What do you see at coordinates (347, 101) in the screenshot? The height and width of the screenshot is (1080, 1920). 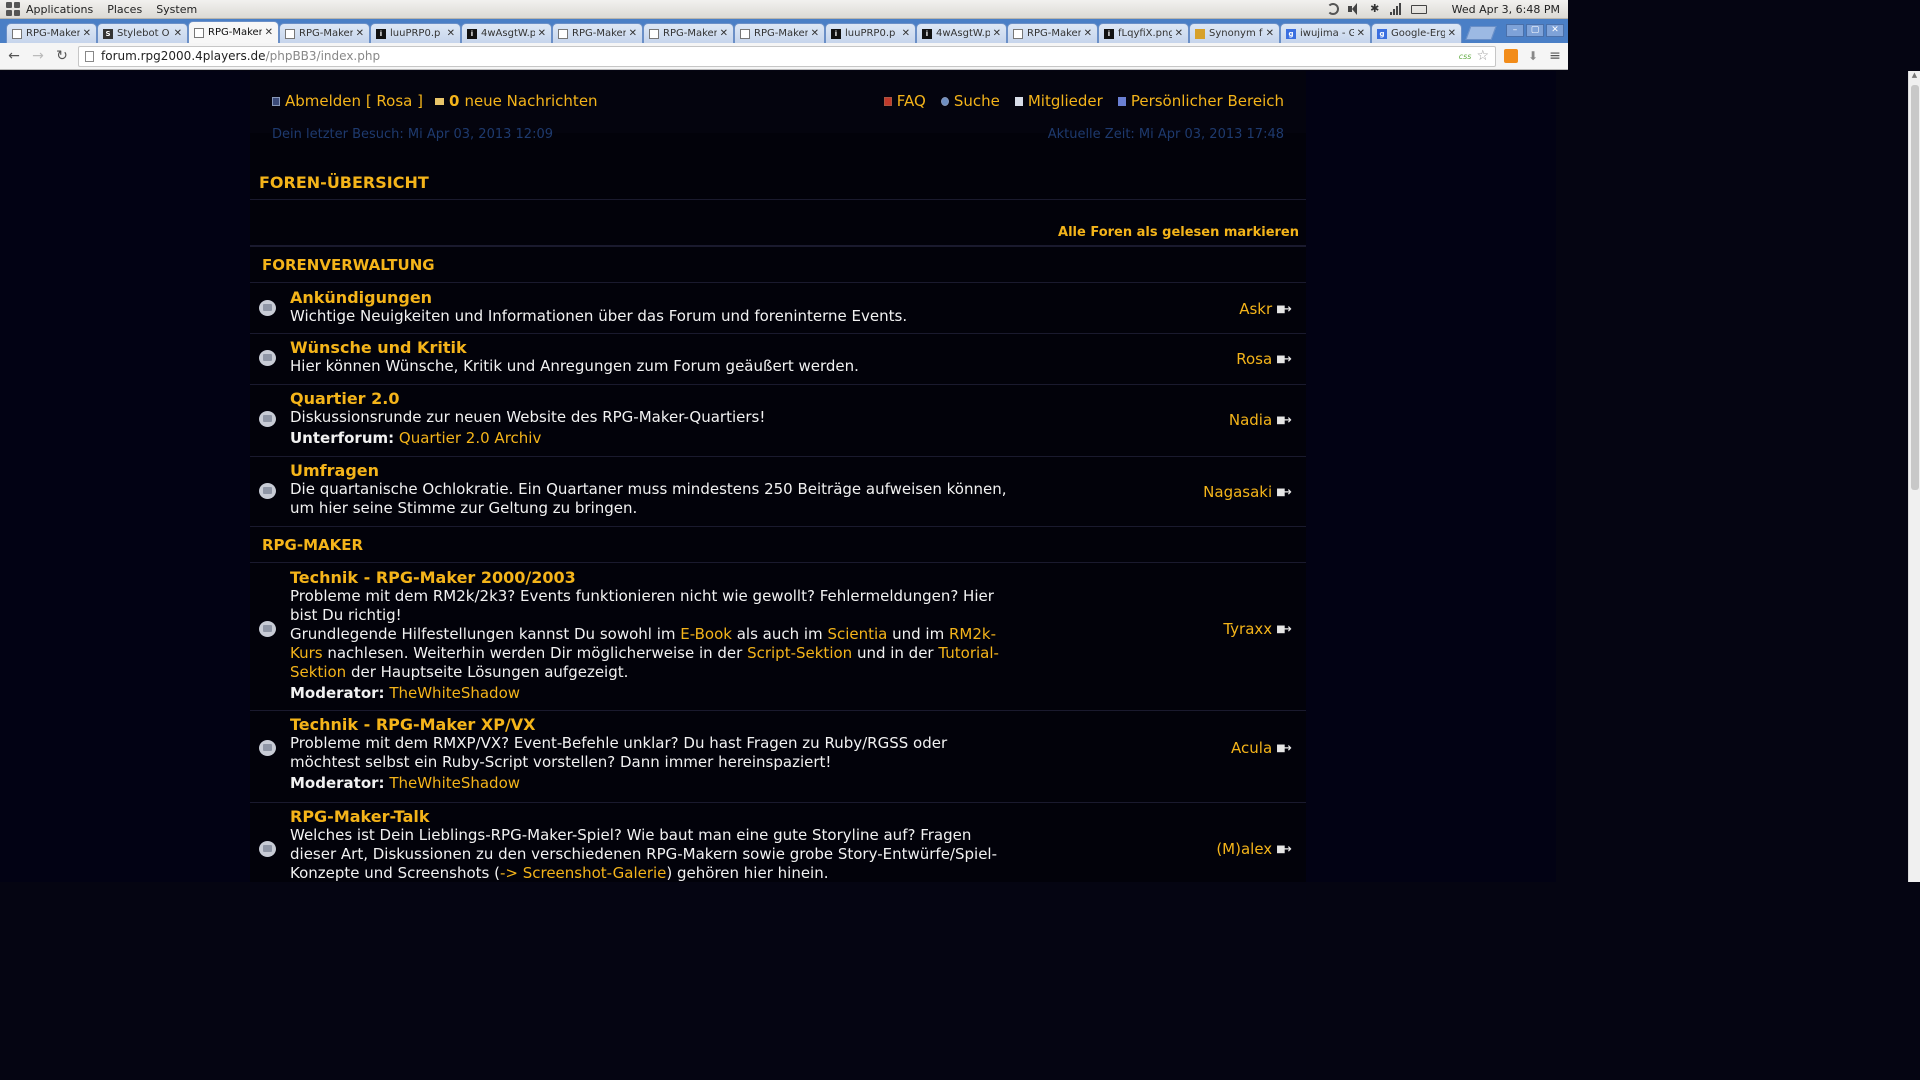 I see `logout-link: Abmelden [ Rosa ]` at bounding box center [347, 101].